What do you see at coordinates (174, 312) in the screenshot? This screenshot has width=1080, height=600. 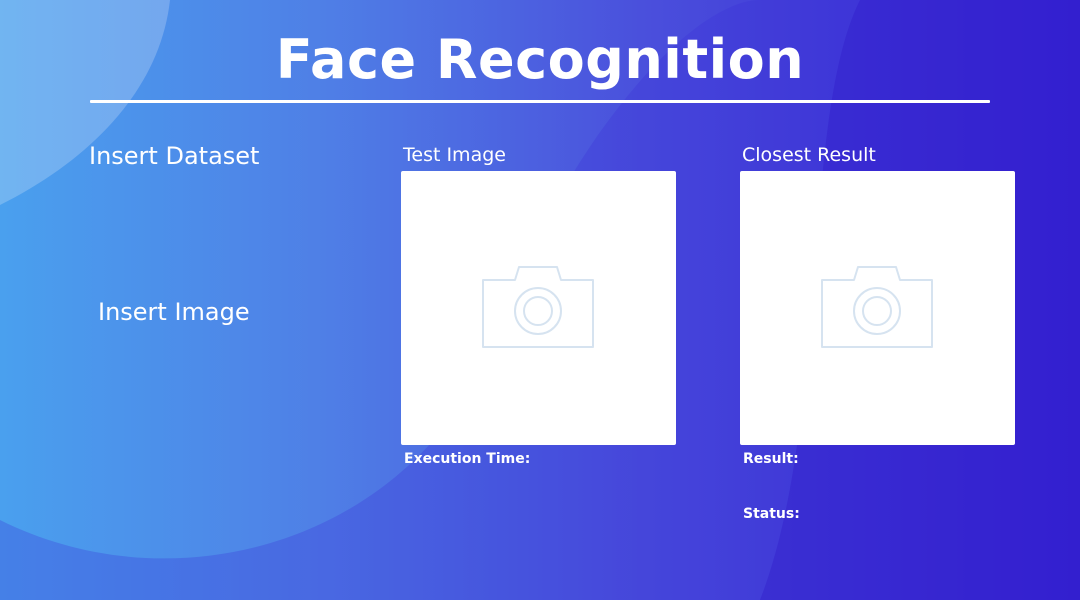 I see `insert-image-button: Insert Image` at bounding box center [174, 312].